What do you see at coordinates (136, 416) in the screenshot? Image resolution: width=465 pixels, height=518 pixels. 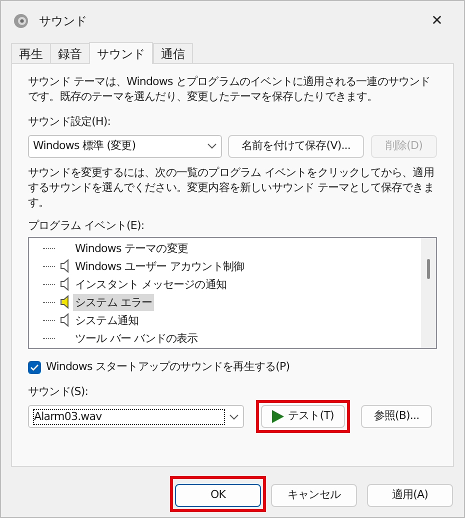 I see `sound-dropdown: Alarm03.wav` at bounding box center [136, 416].